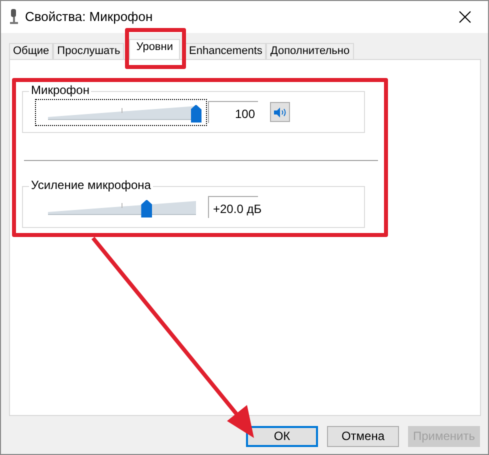 The image size is (489, 455). I want to click on microphone-icon, so click(14, 17).